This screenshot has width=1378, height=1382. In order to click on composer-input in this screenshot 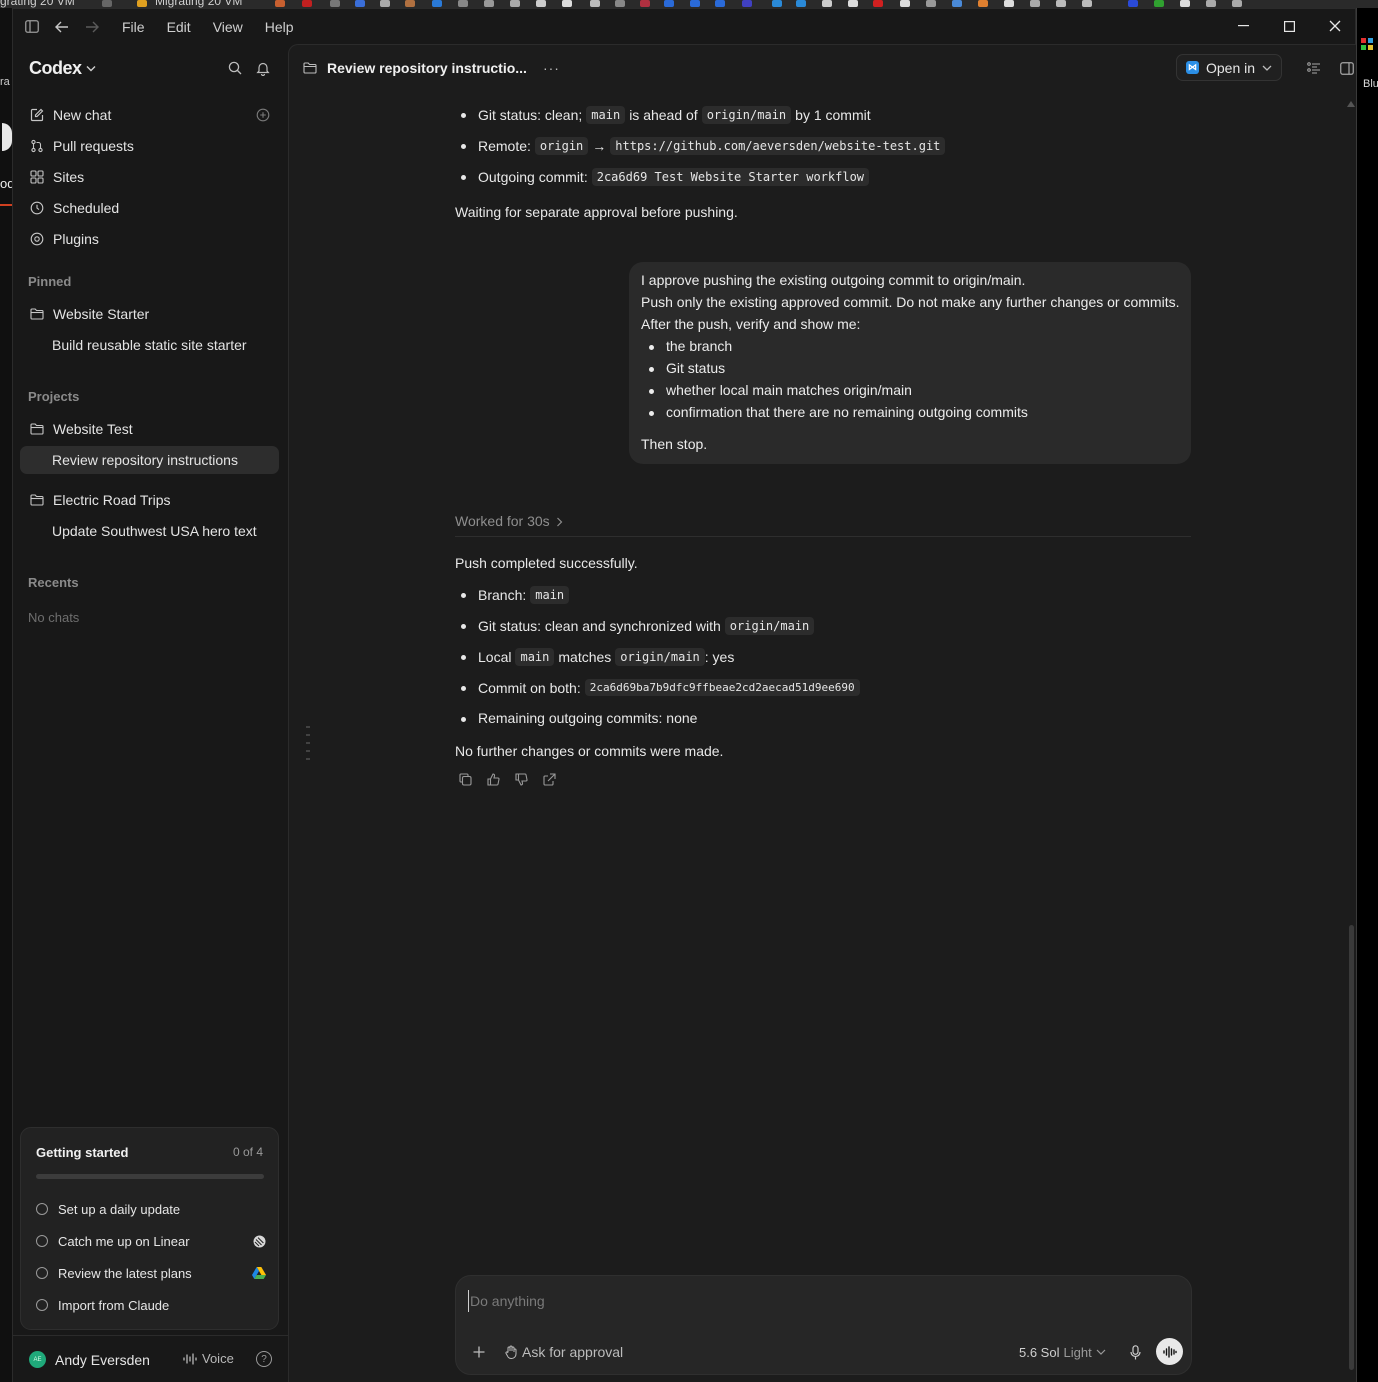, I will do `click(818, 1301)`.